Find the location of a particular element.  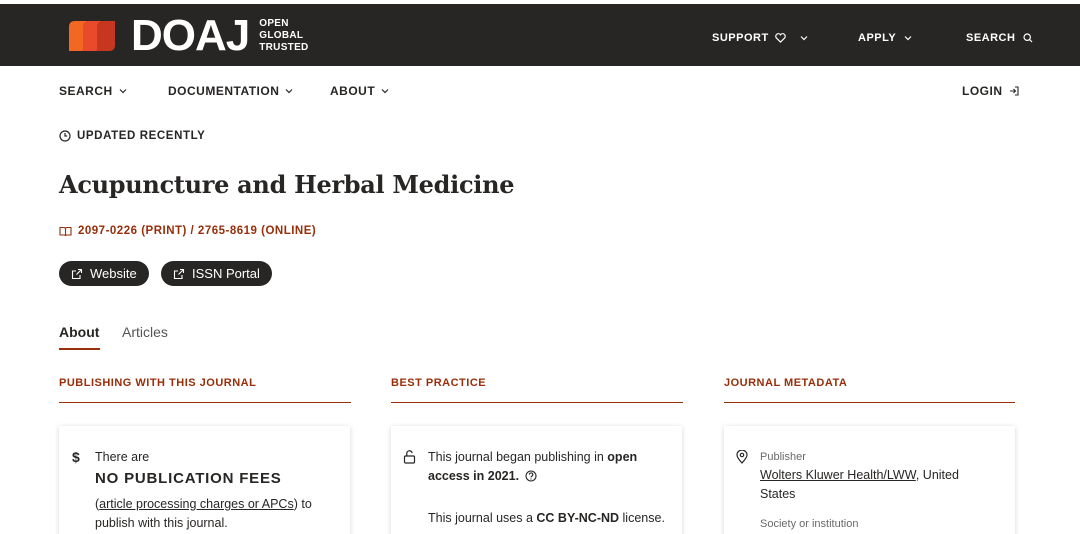

subnav-documentation: DOCUMENTATION is located at coordinates (230, 91).